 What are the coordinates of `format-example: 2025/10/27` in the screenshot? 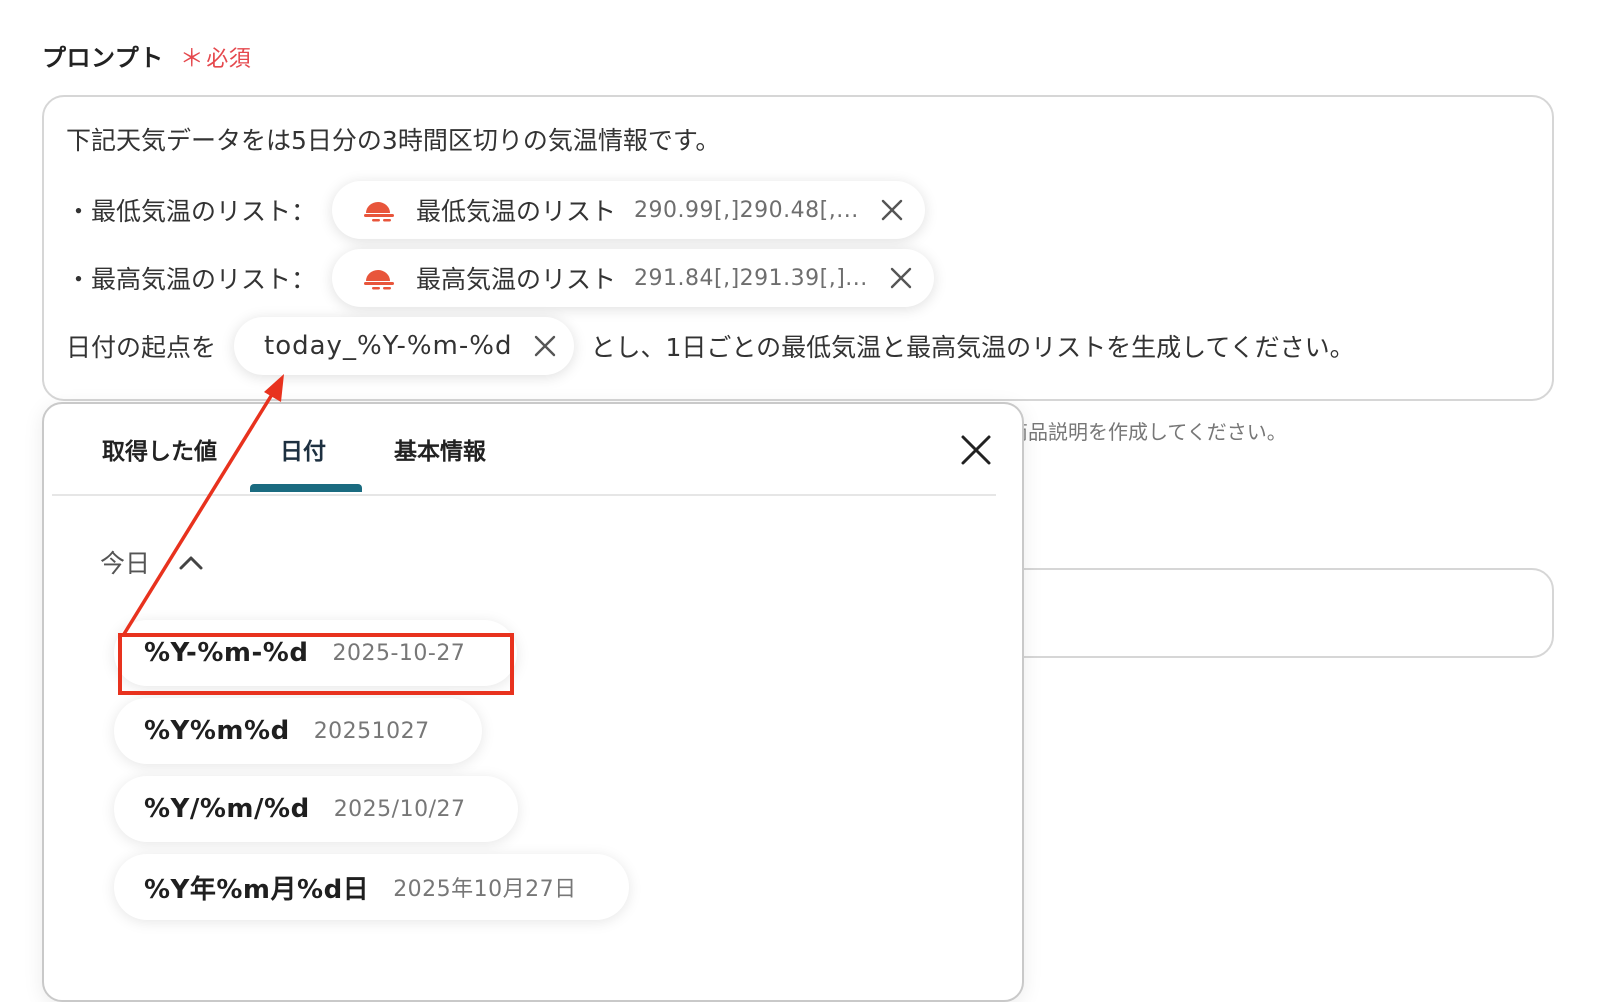 It's located at (399, 809).